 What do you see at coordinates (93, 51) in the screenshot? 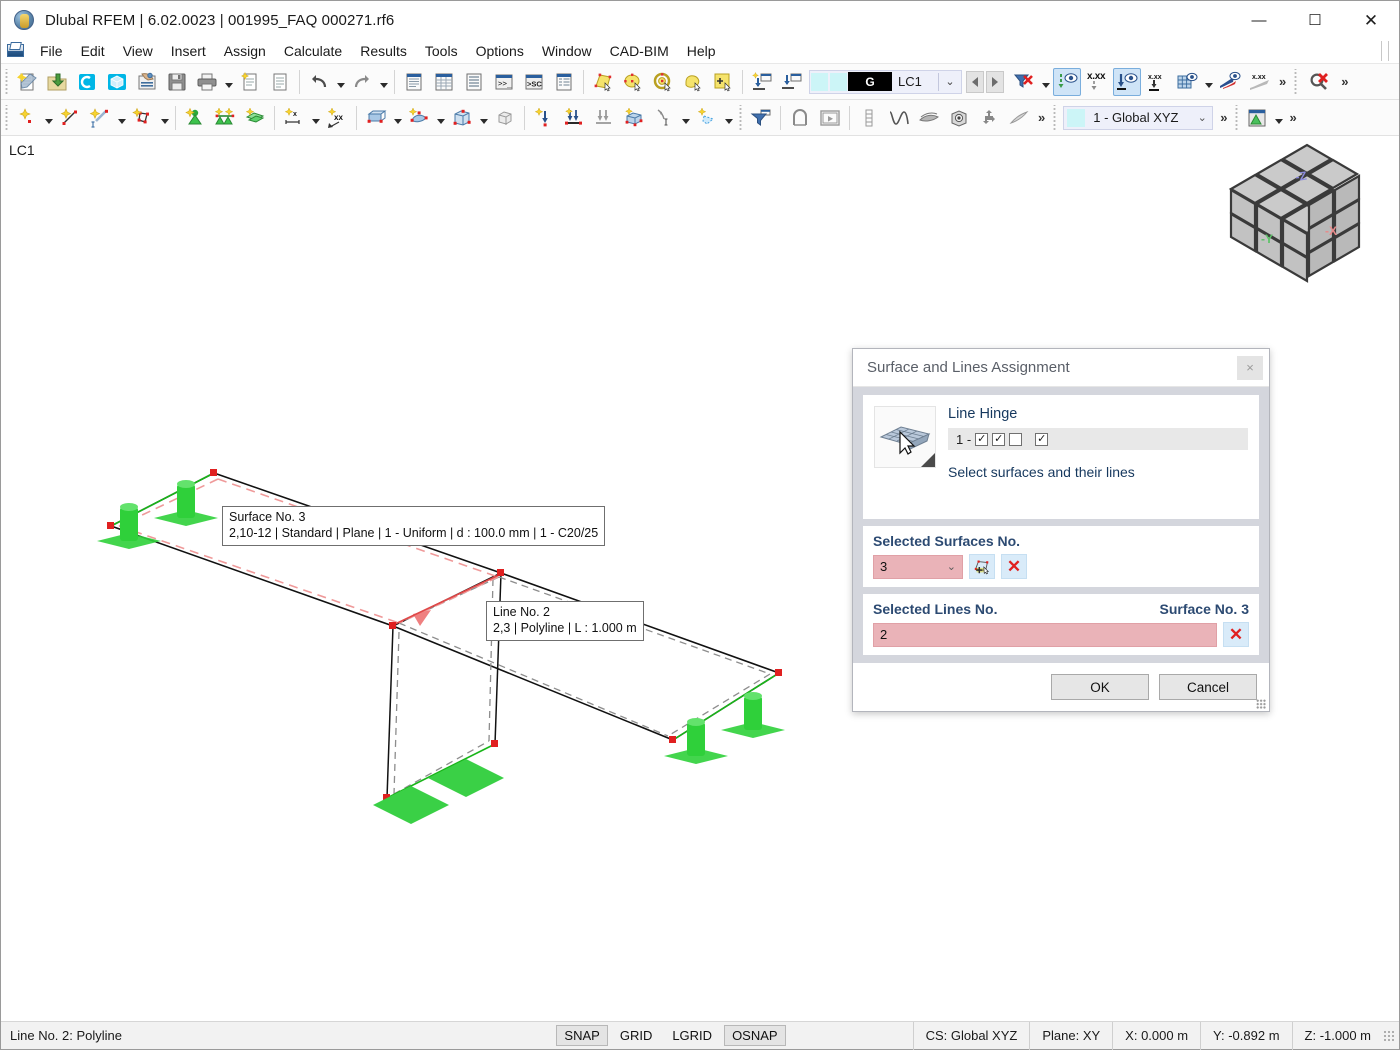
I see `menu-edit: Edit` at bounding box center [93, 51].